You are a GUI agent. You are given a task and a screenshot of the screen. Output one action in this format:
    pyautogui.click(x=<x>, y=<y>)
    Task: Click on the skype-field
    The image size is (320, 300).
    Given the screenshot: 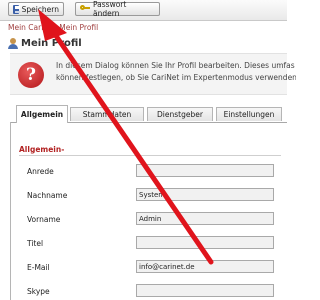 What is the action you would take?
    pyautogui.click(x=205, y=290)
    